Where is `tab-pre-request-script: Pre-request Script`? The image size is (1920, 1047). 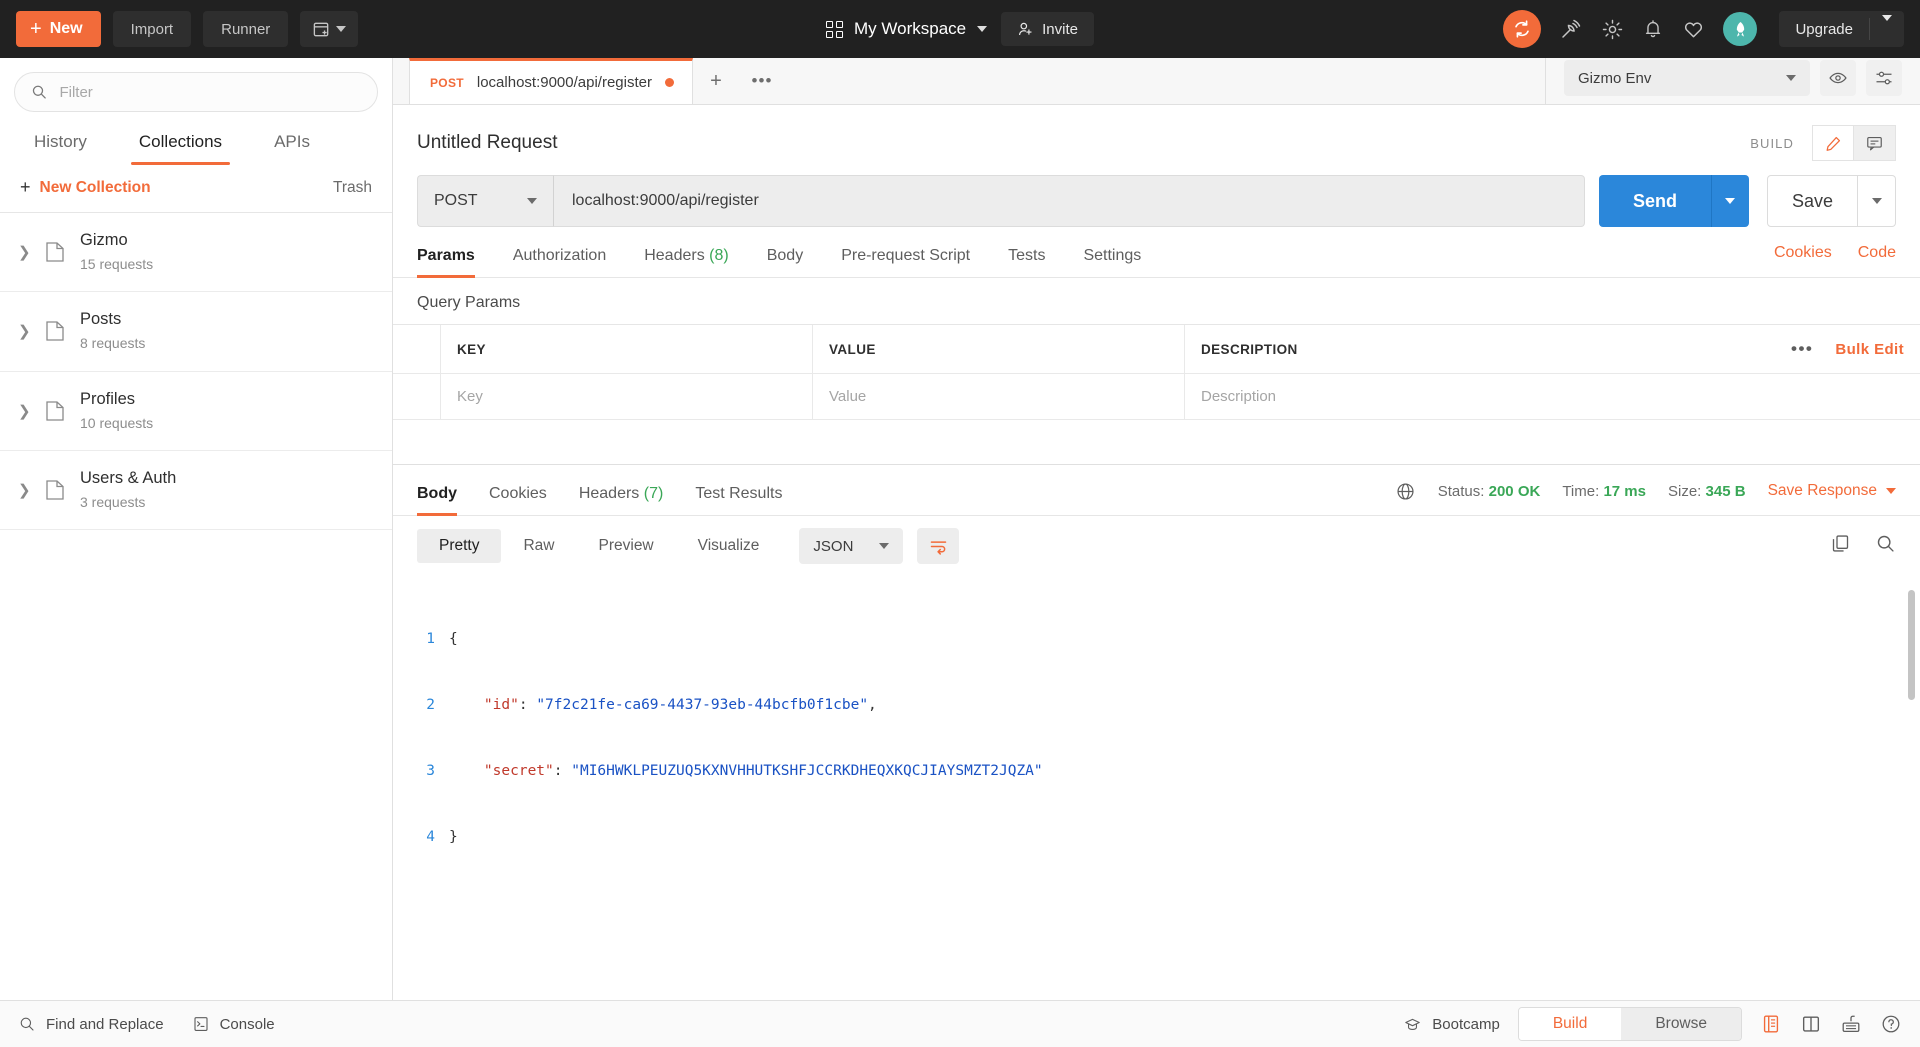
tab-pre-request-script: Pre-request Script is located at coordinates (905, 259).